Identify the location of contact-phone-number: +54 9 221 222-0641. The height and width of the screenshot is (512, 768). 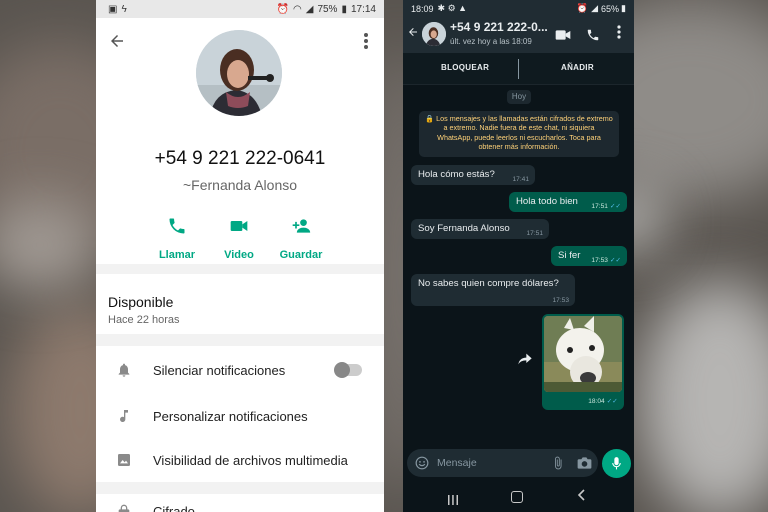
(240, 158).